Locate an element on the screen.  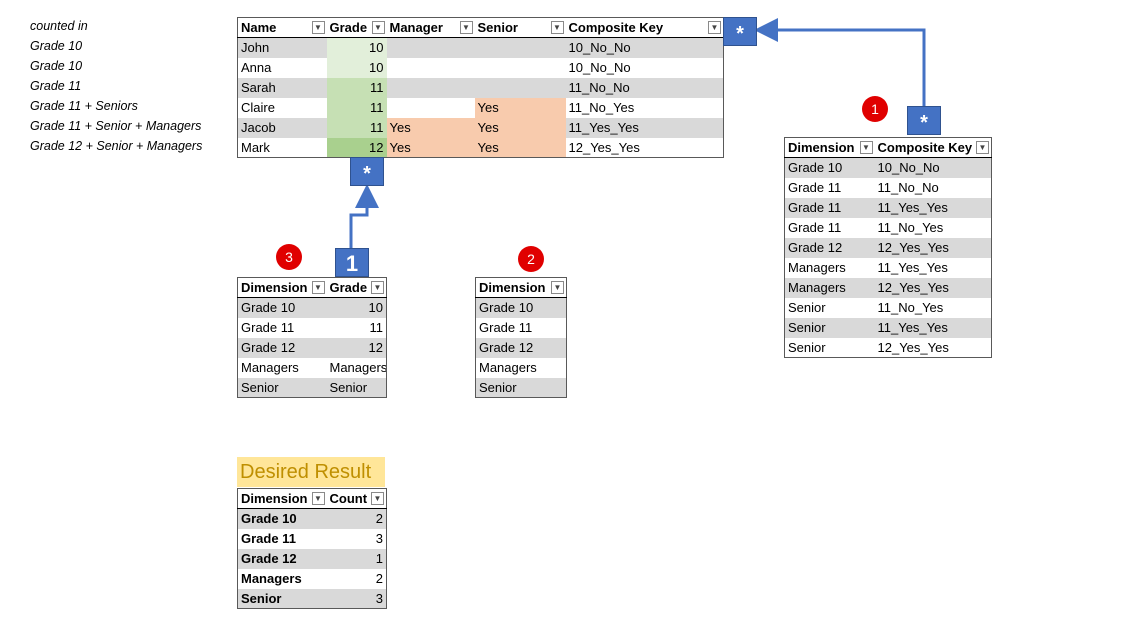
key-relationship-arrow is located at coordinates (840, 62).